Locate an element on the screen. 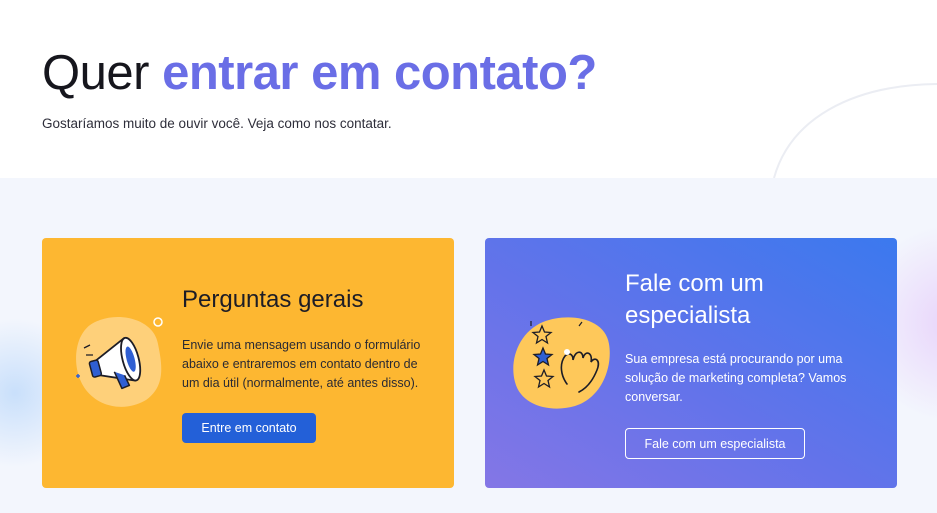 This screenshot has width=937, height=513. page-title-accent: entrar em contato? is located at coordinates (379, 73).